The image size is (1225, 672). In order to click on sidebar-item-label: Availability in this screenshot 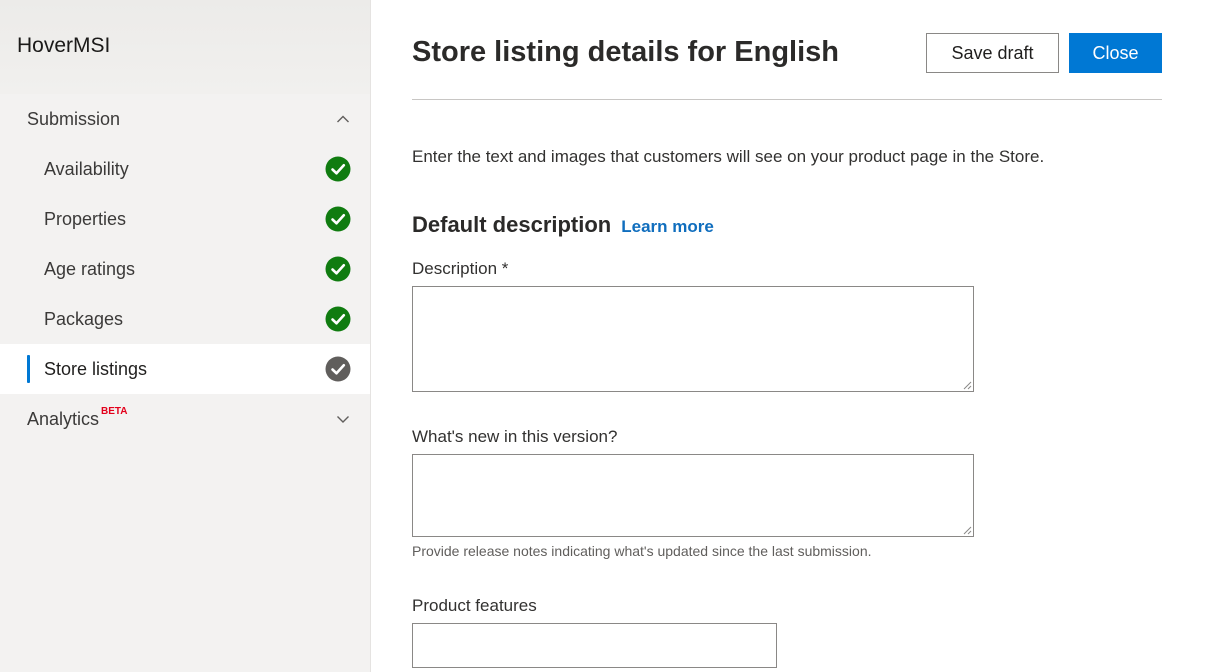, I will do `click(86, 168)`.